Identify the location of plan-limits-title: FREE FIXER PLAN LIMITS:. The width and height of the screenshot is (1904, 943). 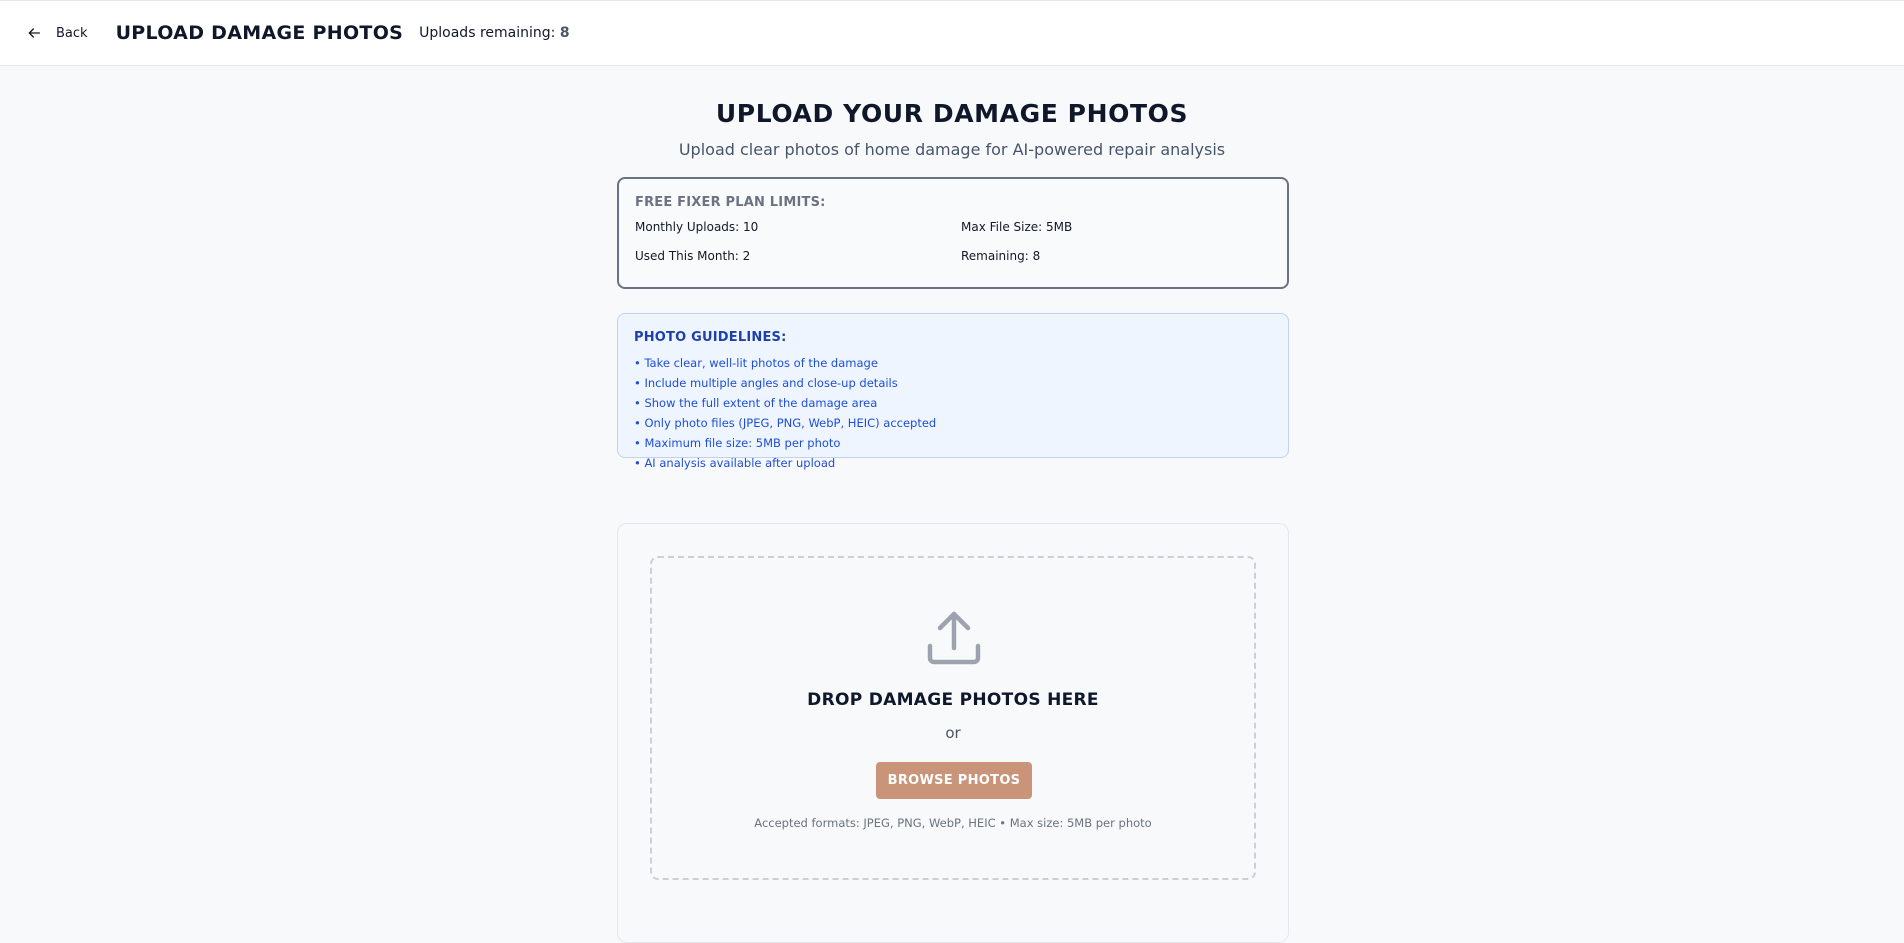
(730, 202).